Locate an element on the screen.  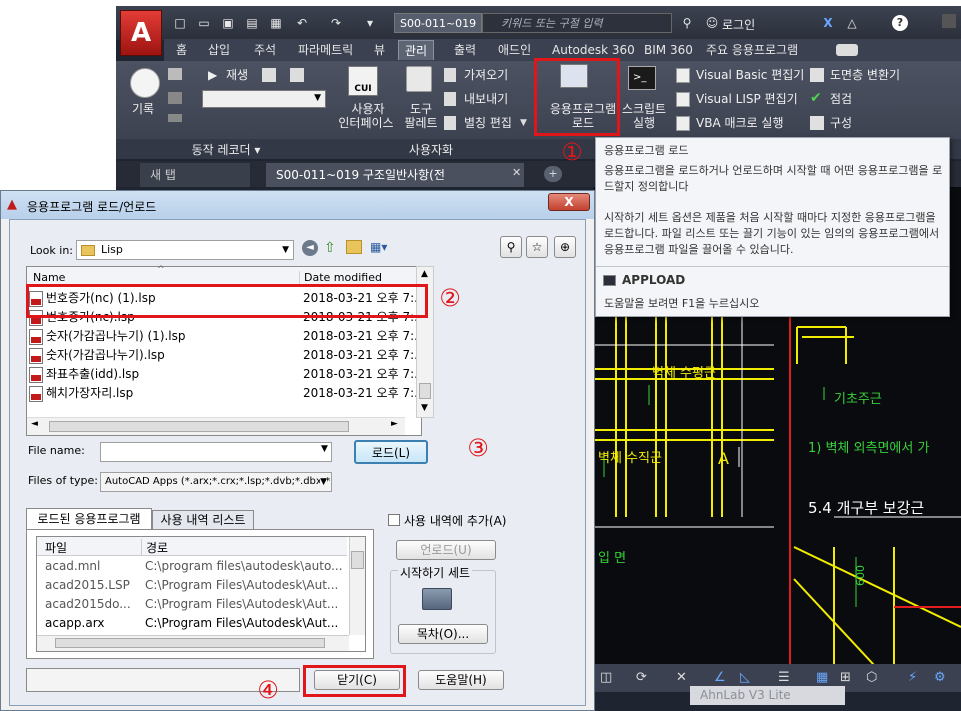
status-icon-dyn: ◺ is located at coordinates (745, 677).